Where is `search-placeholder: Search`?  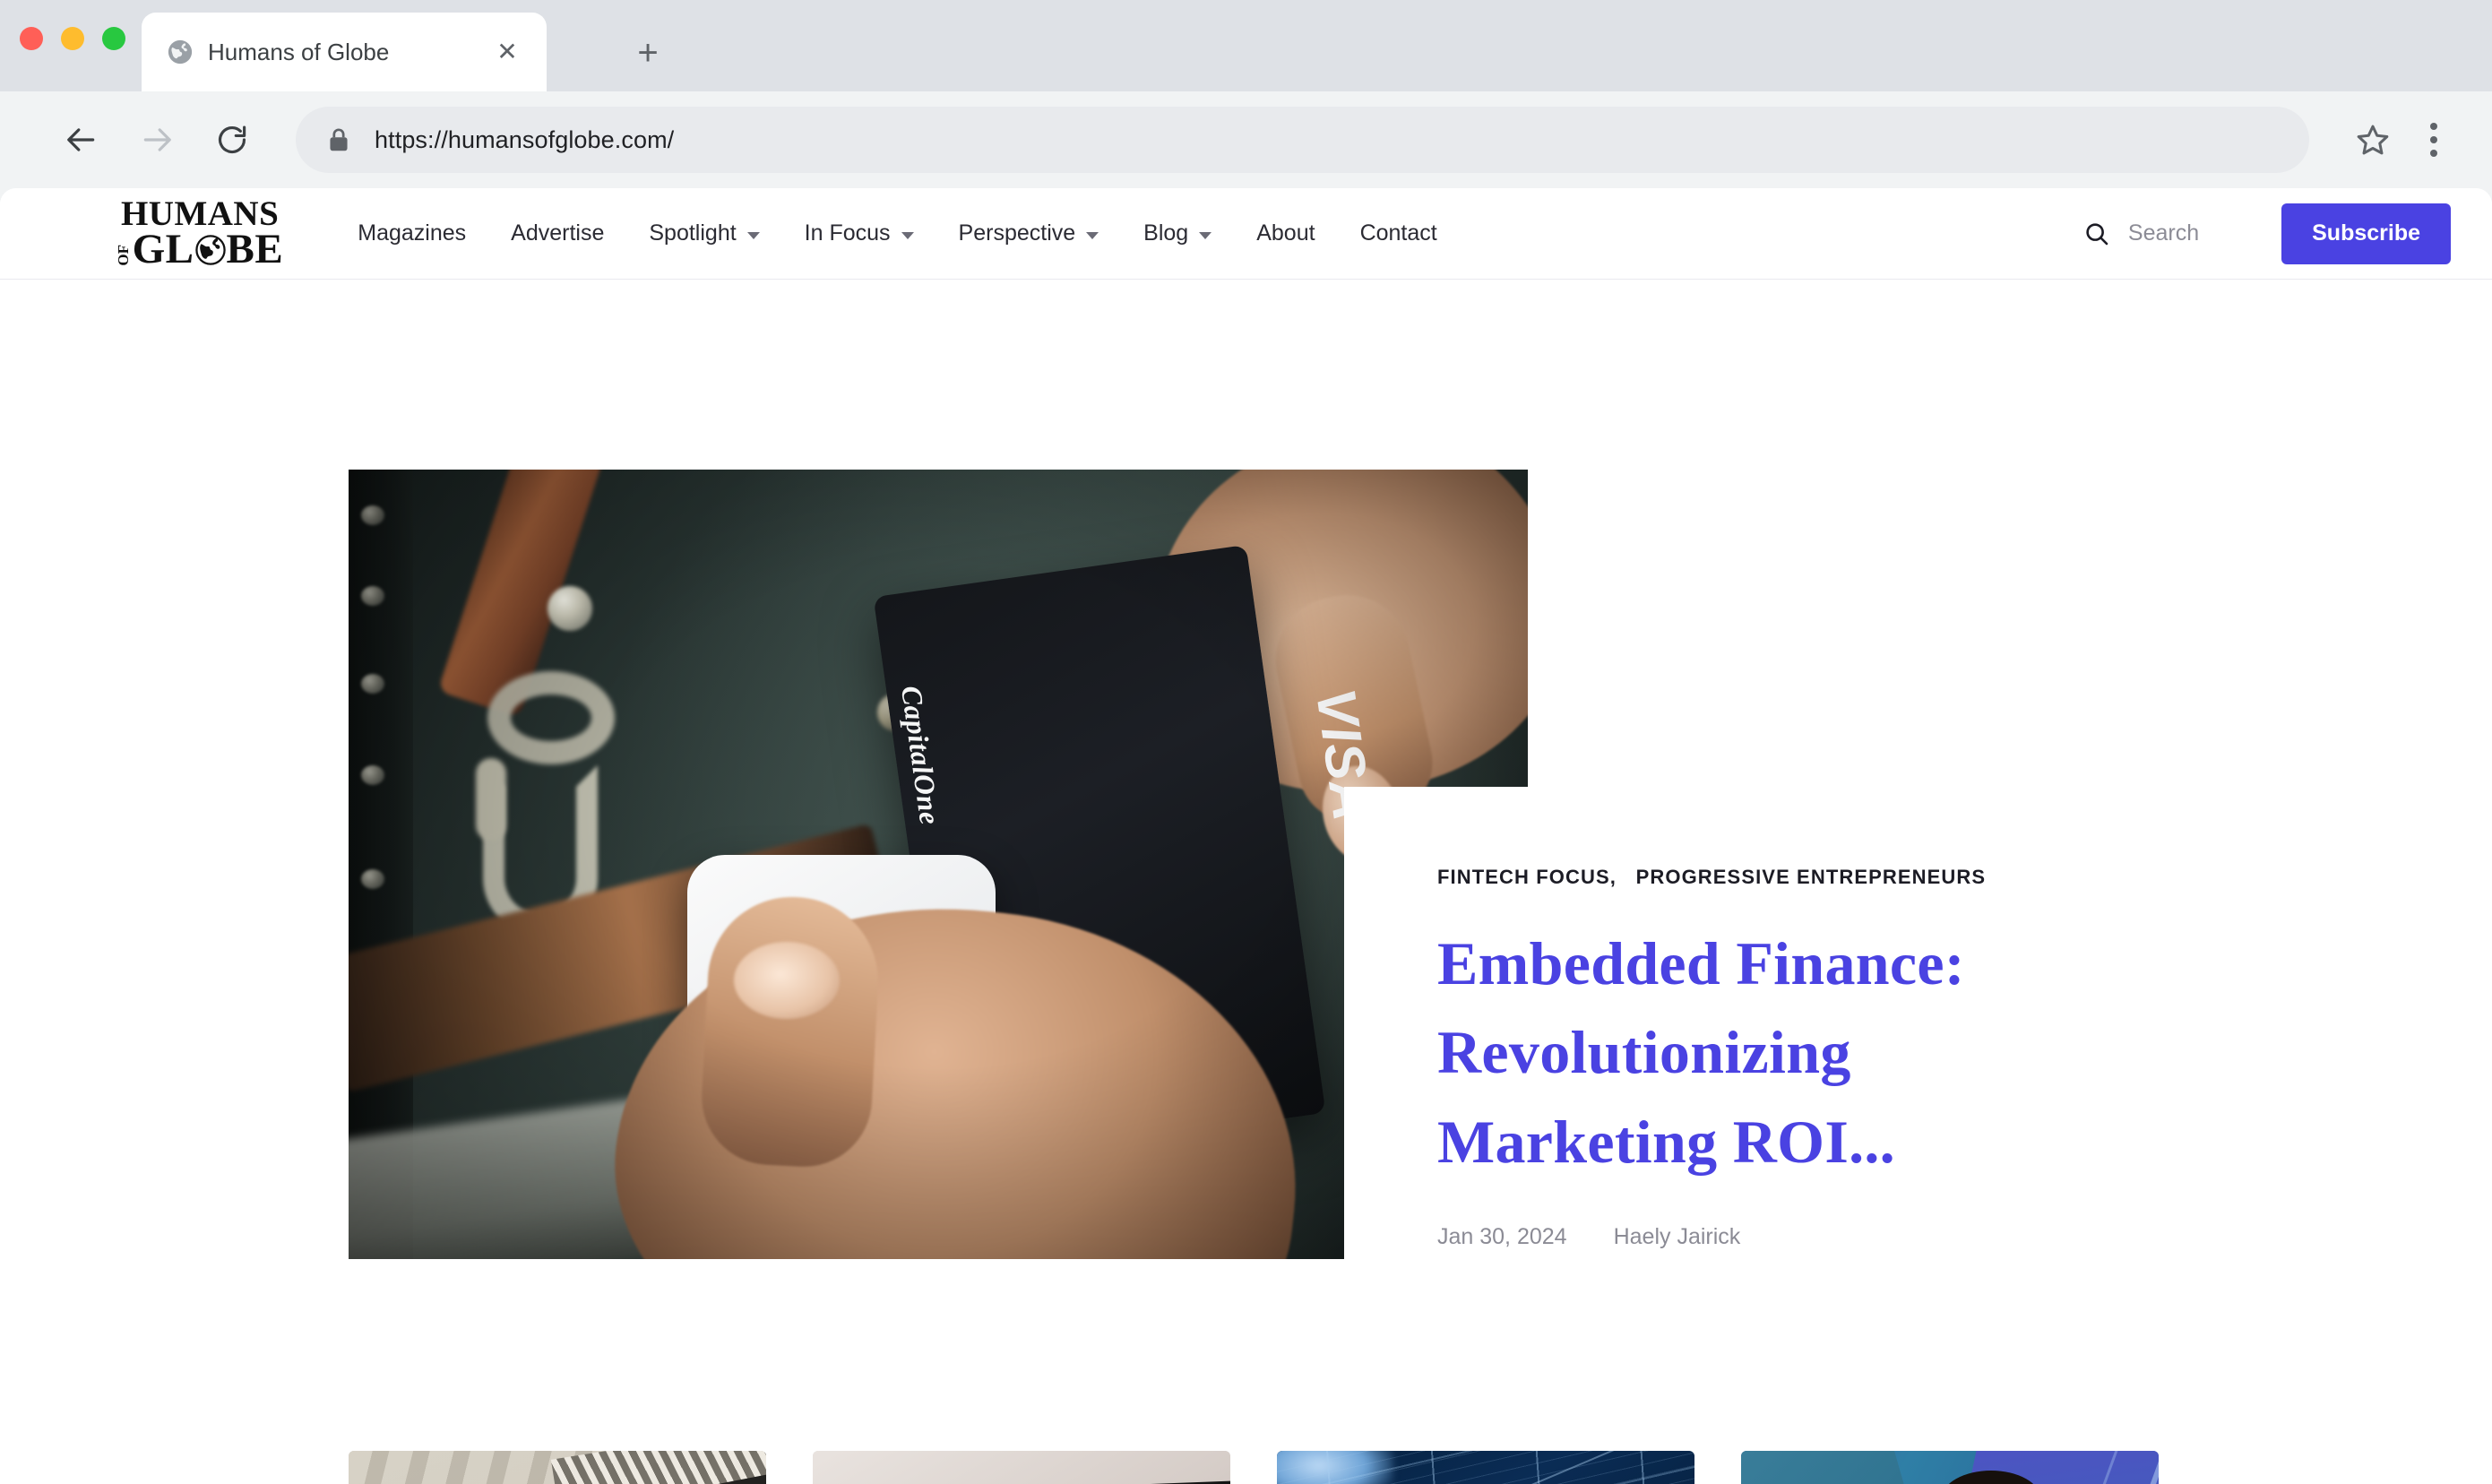
search-placeholder: Search is located at coordinates (2163, 233).